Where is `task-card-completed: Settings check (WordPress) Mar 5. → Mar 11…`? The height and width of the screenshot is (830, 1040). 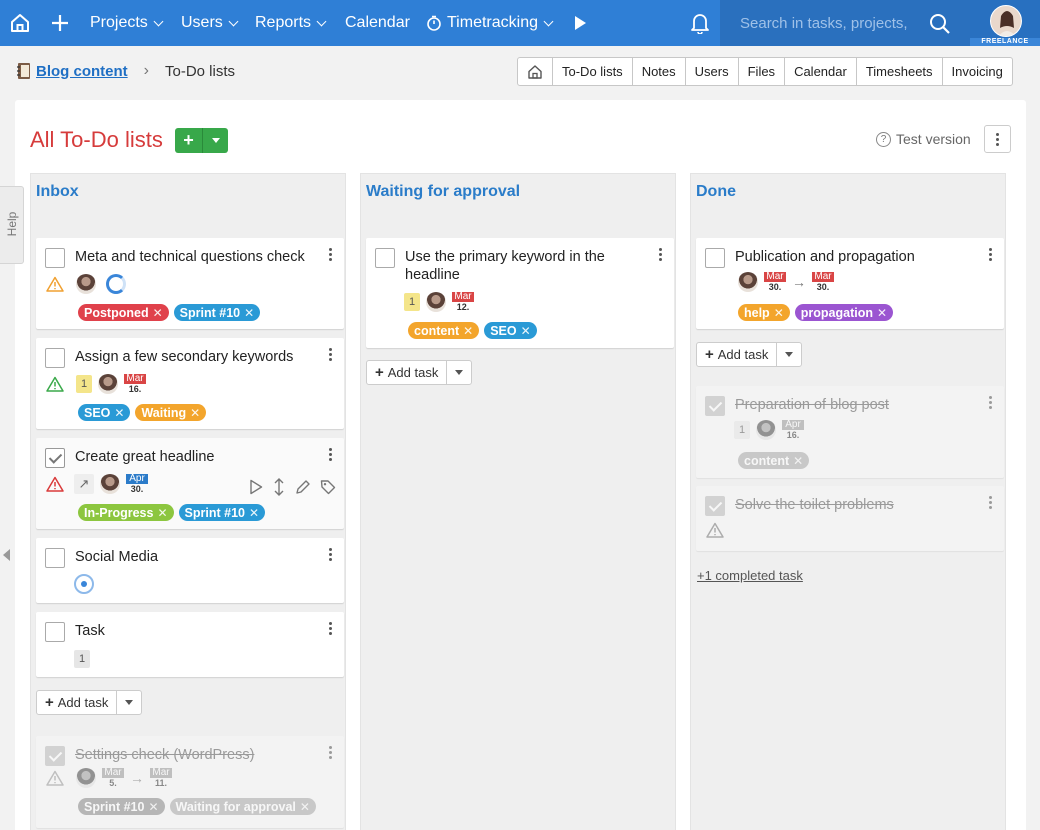 task-card-completed: Settings check (WordPress) Mar 5. → Mar 11… is located at coordinates (190, 782).